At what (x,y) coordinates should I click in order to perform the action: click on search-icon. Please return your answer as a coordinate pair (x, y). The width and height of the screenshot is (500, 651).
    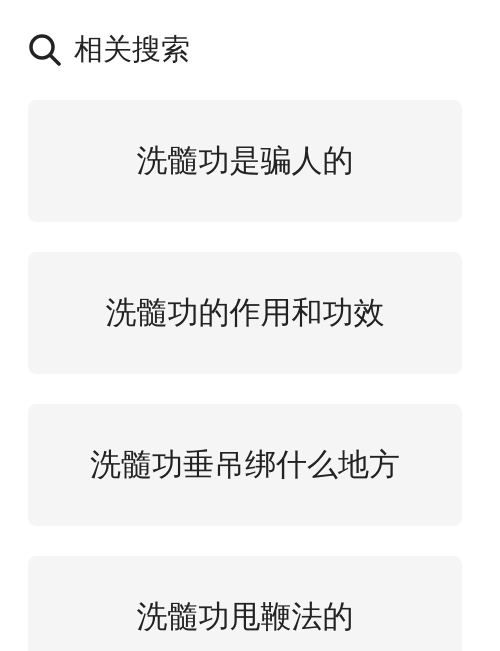
    Looking at the image, I should click on (45, 50).